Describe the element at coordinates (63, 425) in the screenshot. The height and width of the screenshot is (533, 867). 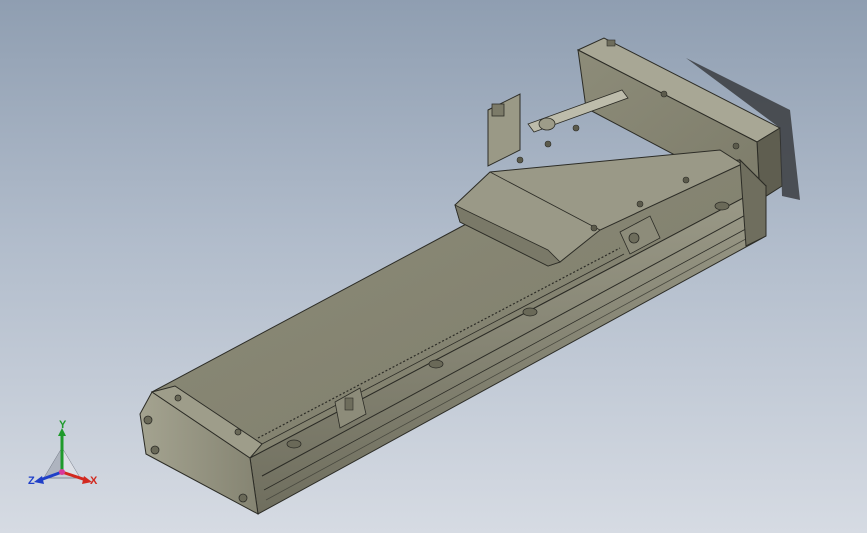
I see `y-axis-label: Y` at that location.